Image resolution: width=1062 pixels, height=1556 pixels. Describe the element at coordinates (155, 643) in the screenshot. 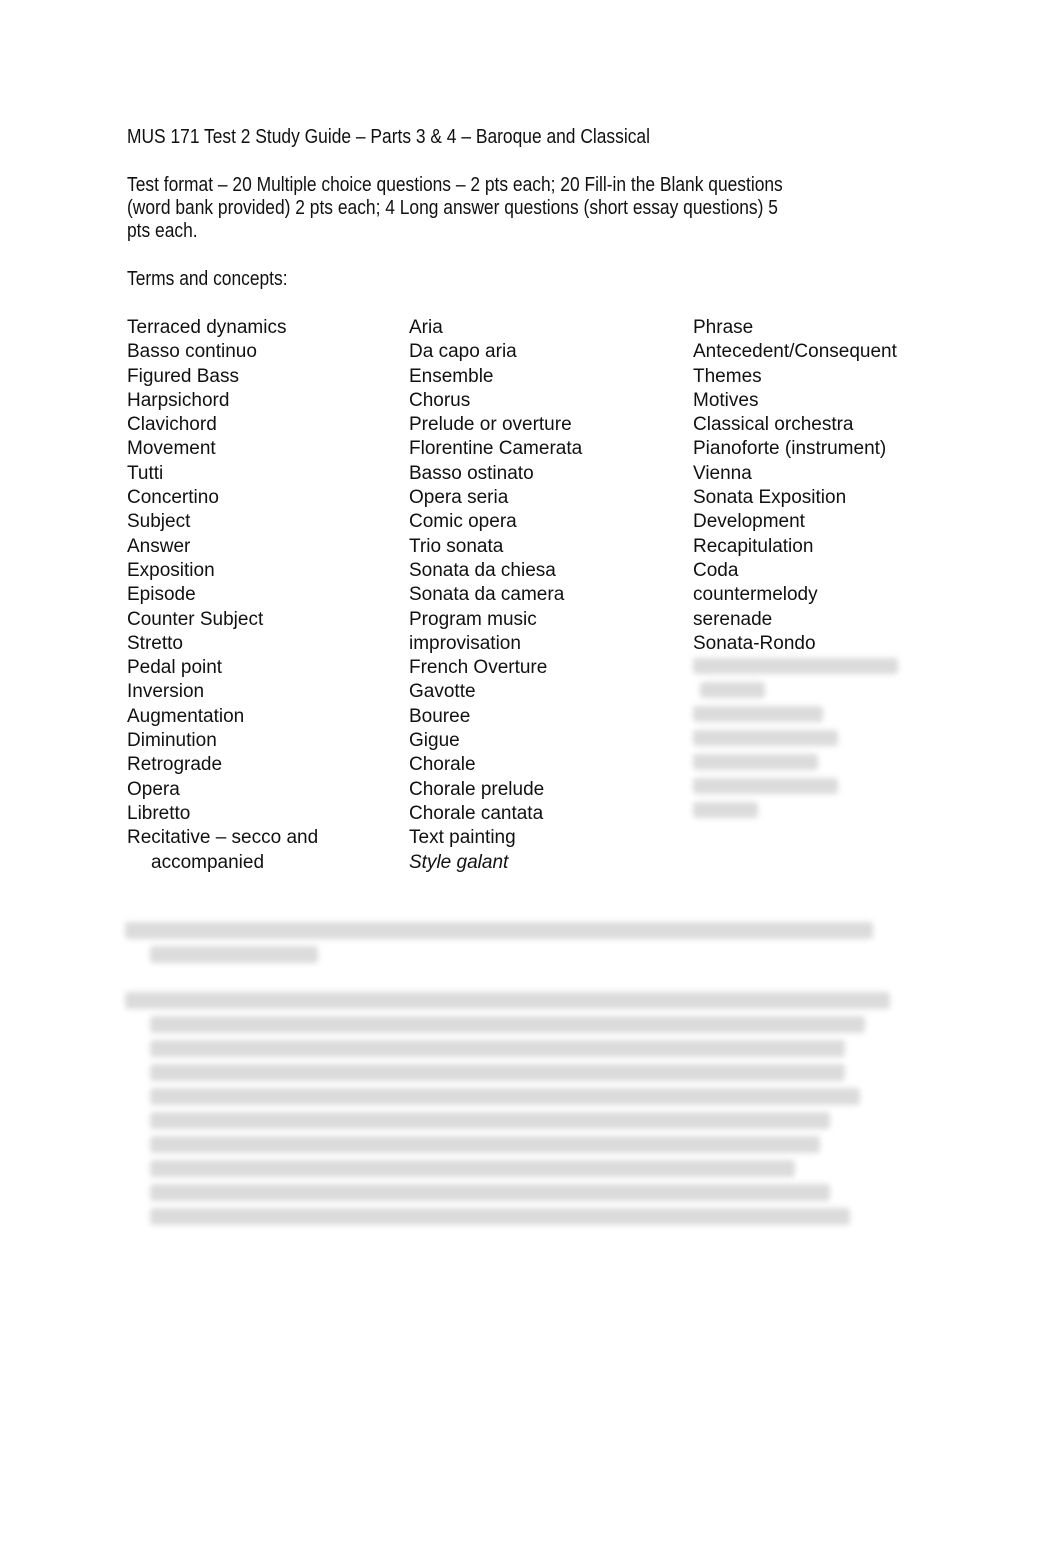

I see `term-item: Stretto` at that location.